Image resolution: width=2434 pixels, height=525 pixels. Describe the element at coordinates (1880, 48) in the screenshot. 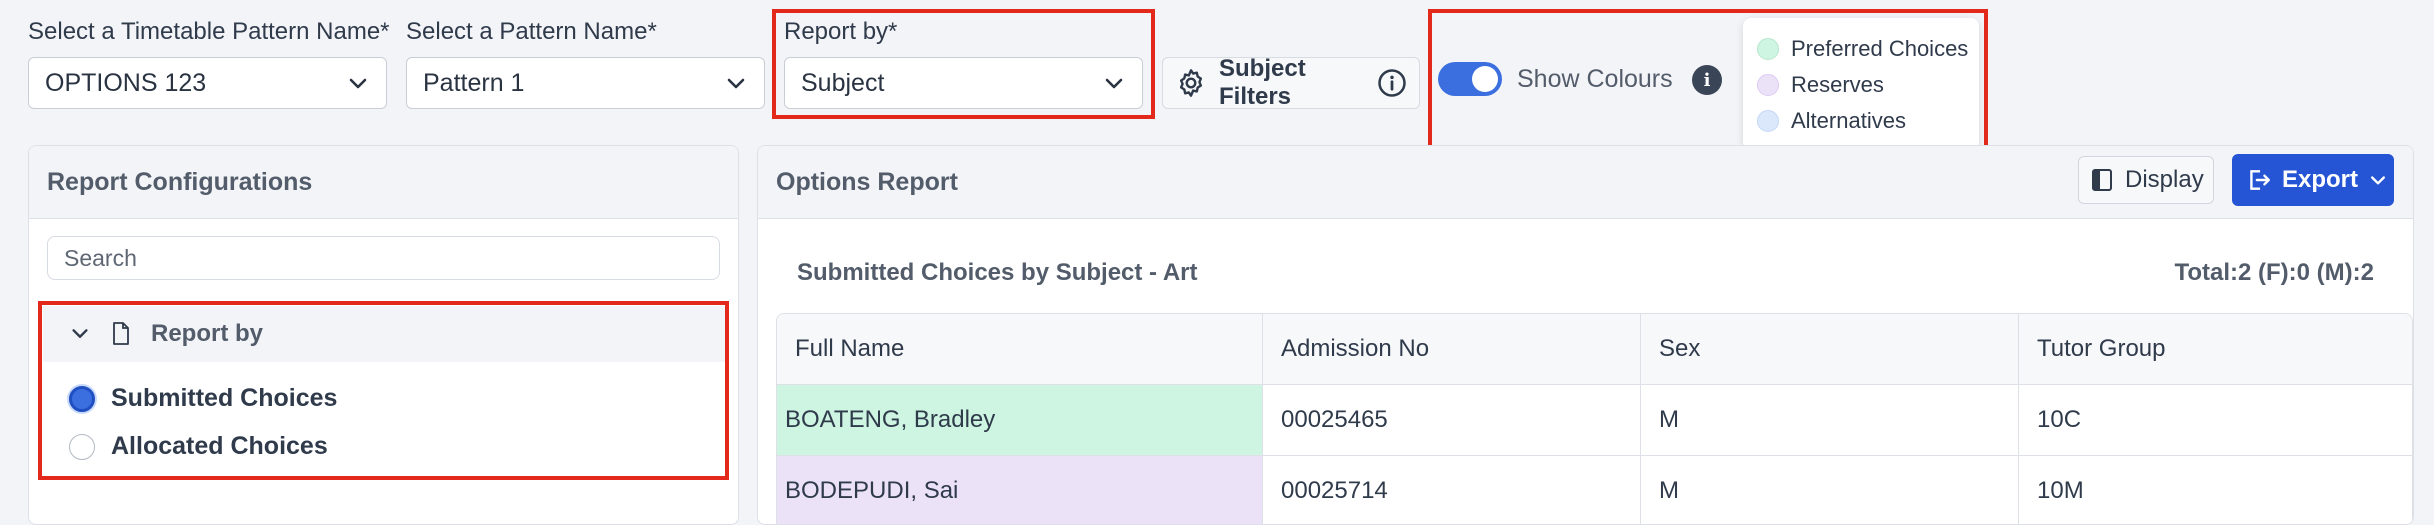

I see `legend-label: Preferred Choices` at that location.